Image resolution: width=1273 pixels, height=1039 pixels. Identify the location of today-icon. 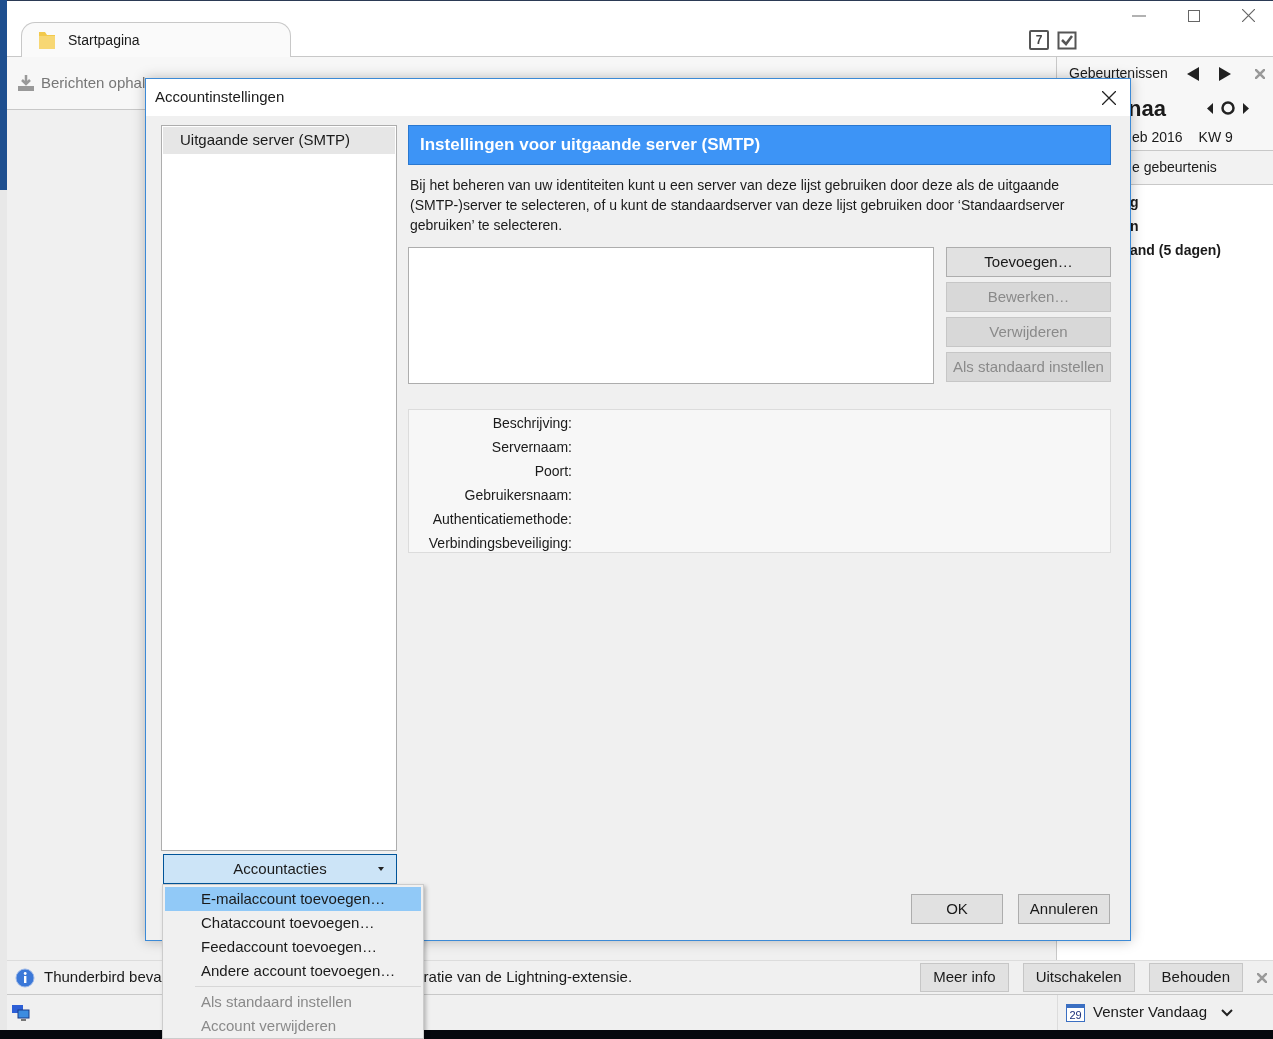
(1228, 108).